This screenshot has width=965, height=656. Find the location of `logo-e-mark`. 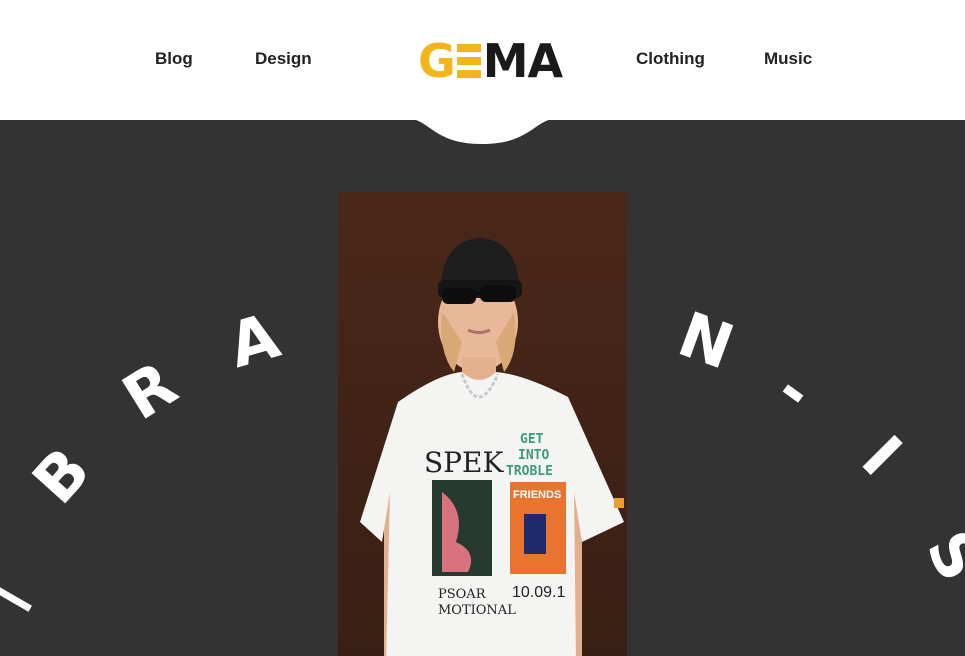

logo-e-mark is located at coordinates (468, 61).